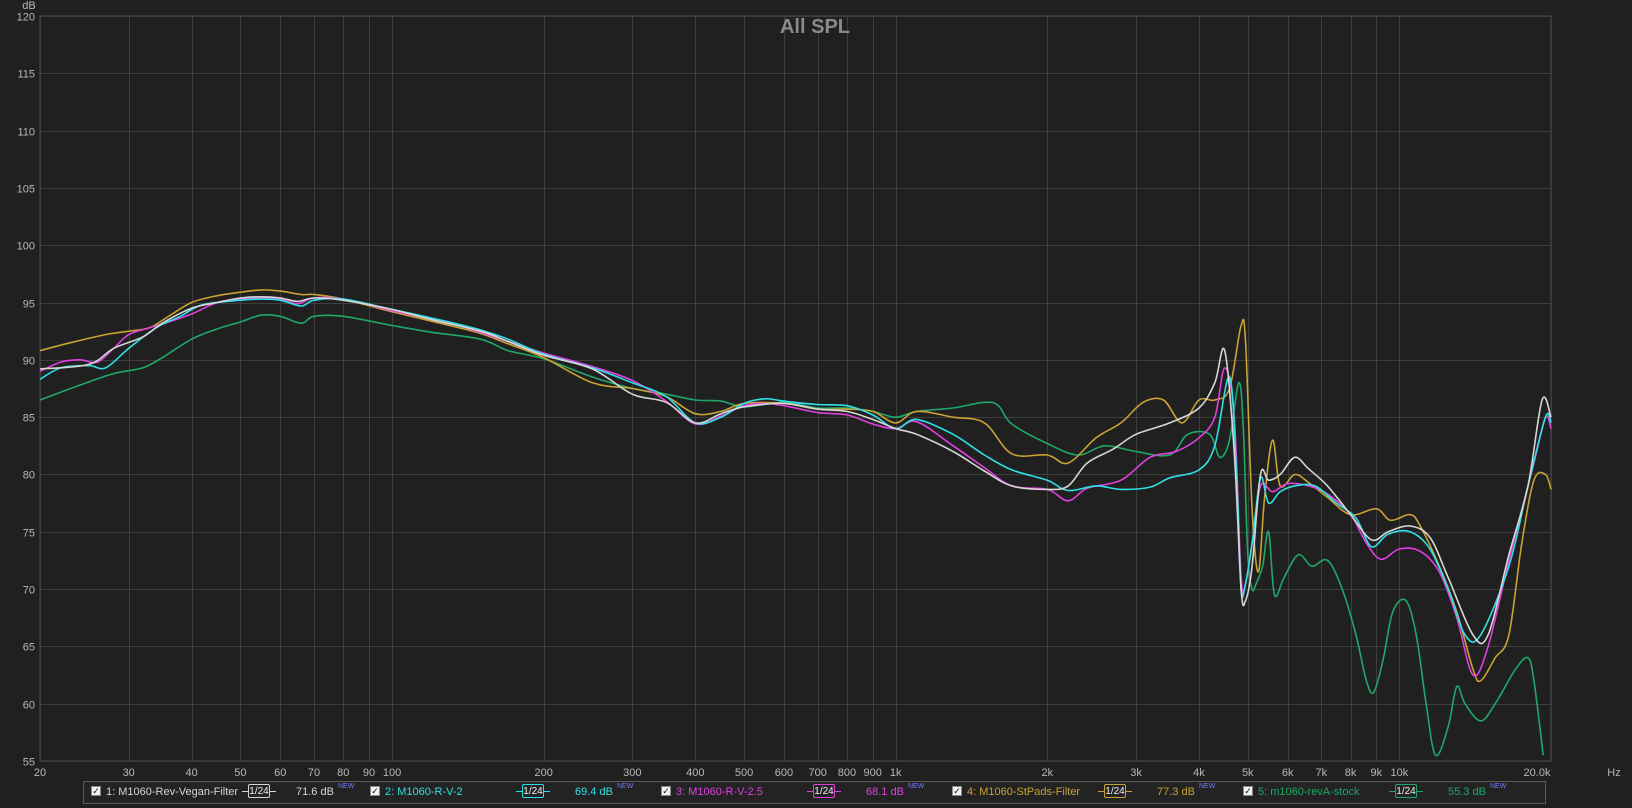 The image size is (1632, 808). I want to click on y-tick-label: 85, so click(29, 419).